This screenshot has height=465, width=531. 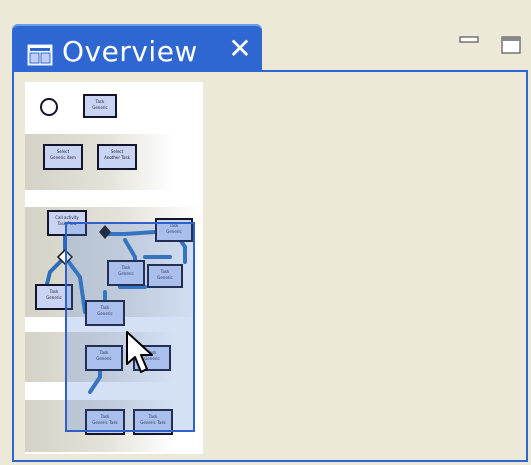 What do you see at coordinates (100, 106) in the screenshot?
I see `task-node: Task Generic` at bounding box center [100, 106].